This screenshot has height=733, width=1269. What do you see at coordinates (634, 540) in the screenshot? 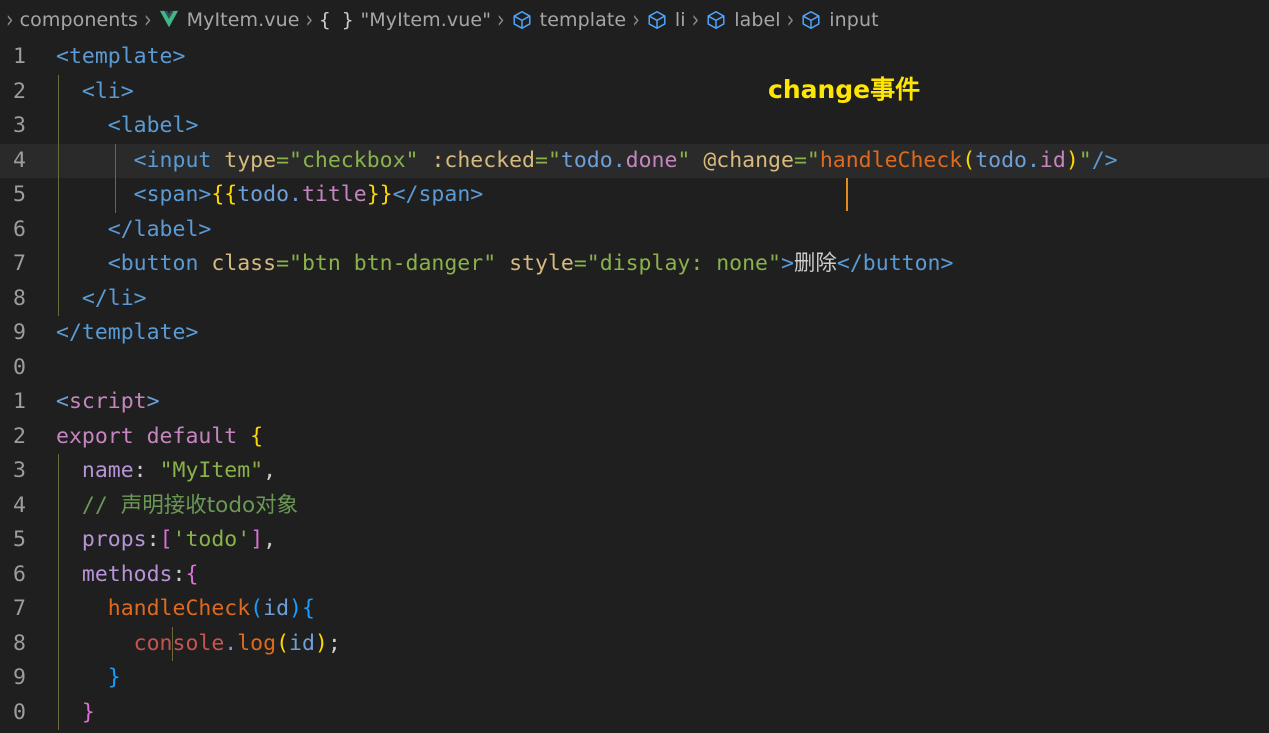
I see `code-line: 5 props:['todo'],` at bounding box center [634, 540].